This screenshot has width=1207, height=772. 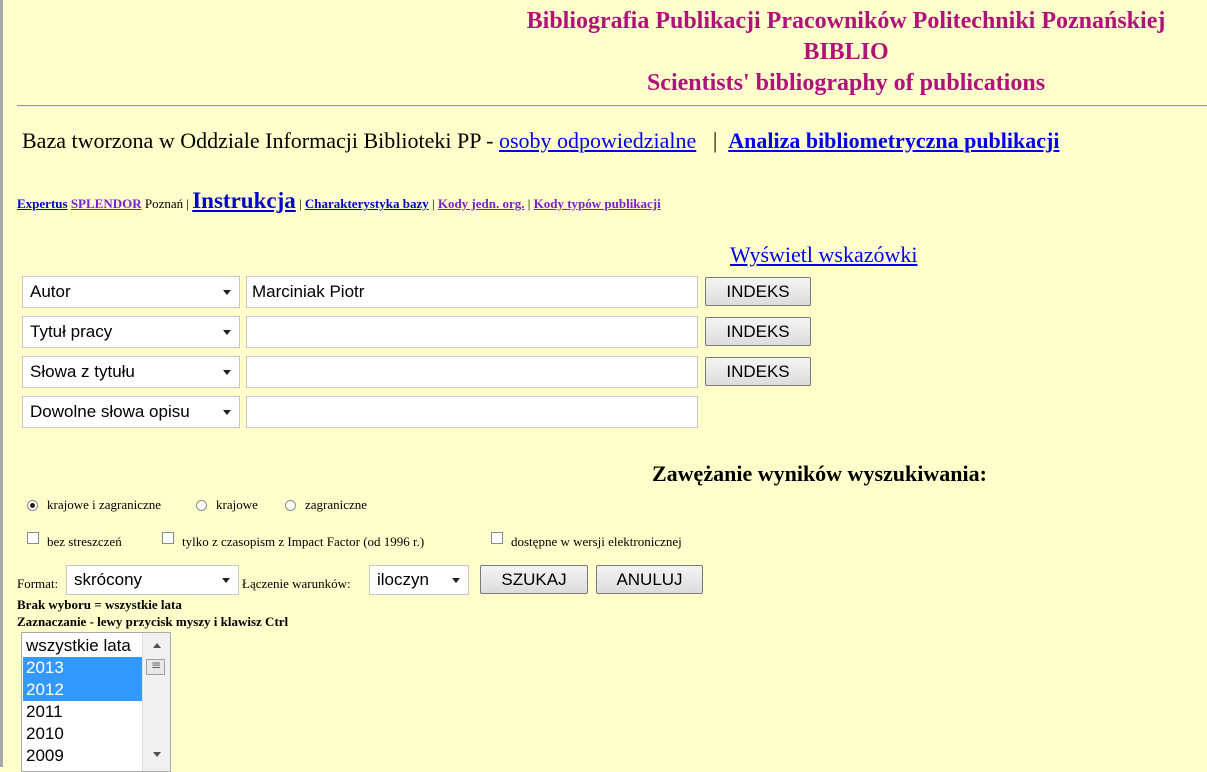 What do you see at coordinates (758, 291) in the screenshot?
I see `index-button-1: INDEKS` at bounding box center [758, 291].